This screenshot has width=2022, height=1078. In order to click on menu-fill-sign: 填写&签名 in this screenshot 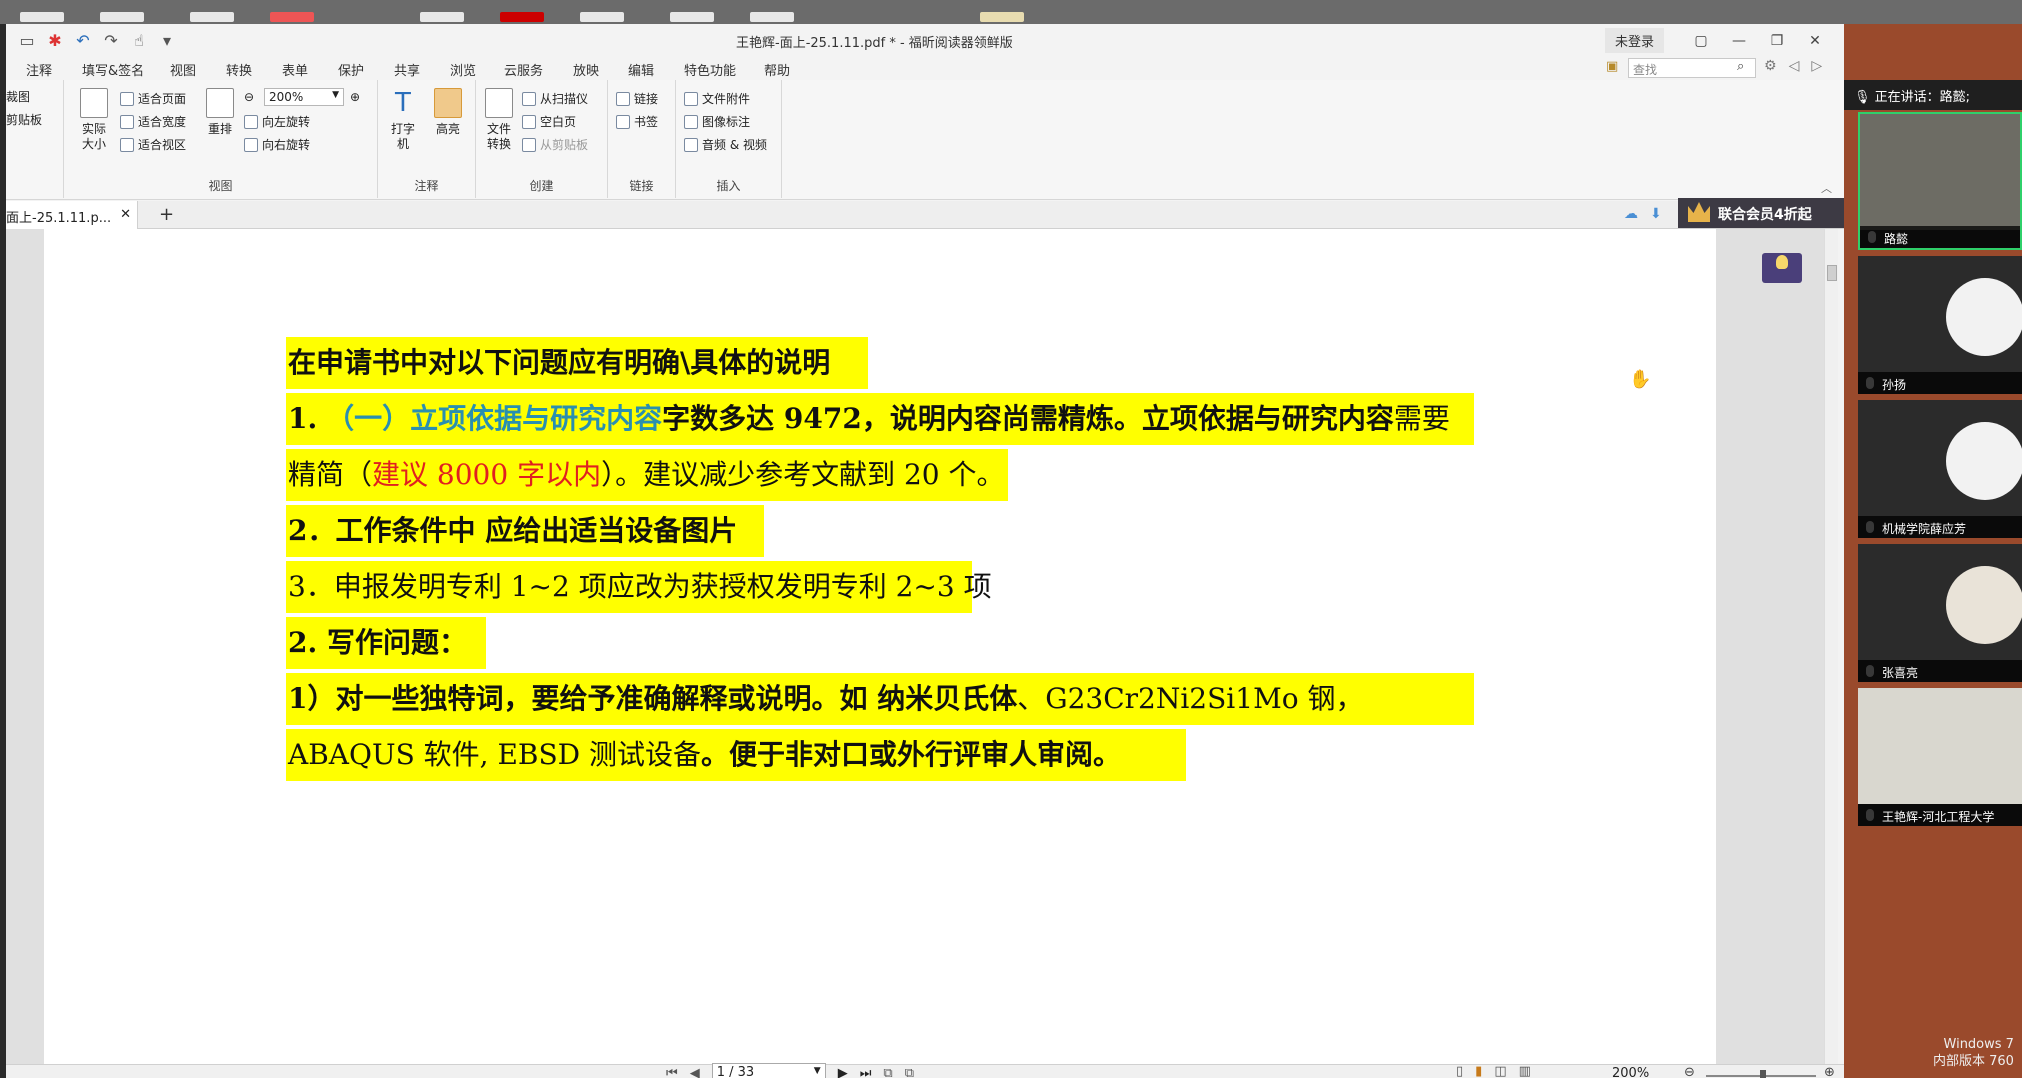, I will do `click(113, 69)`.